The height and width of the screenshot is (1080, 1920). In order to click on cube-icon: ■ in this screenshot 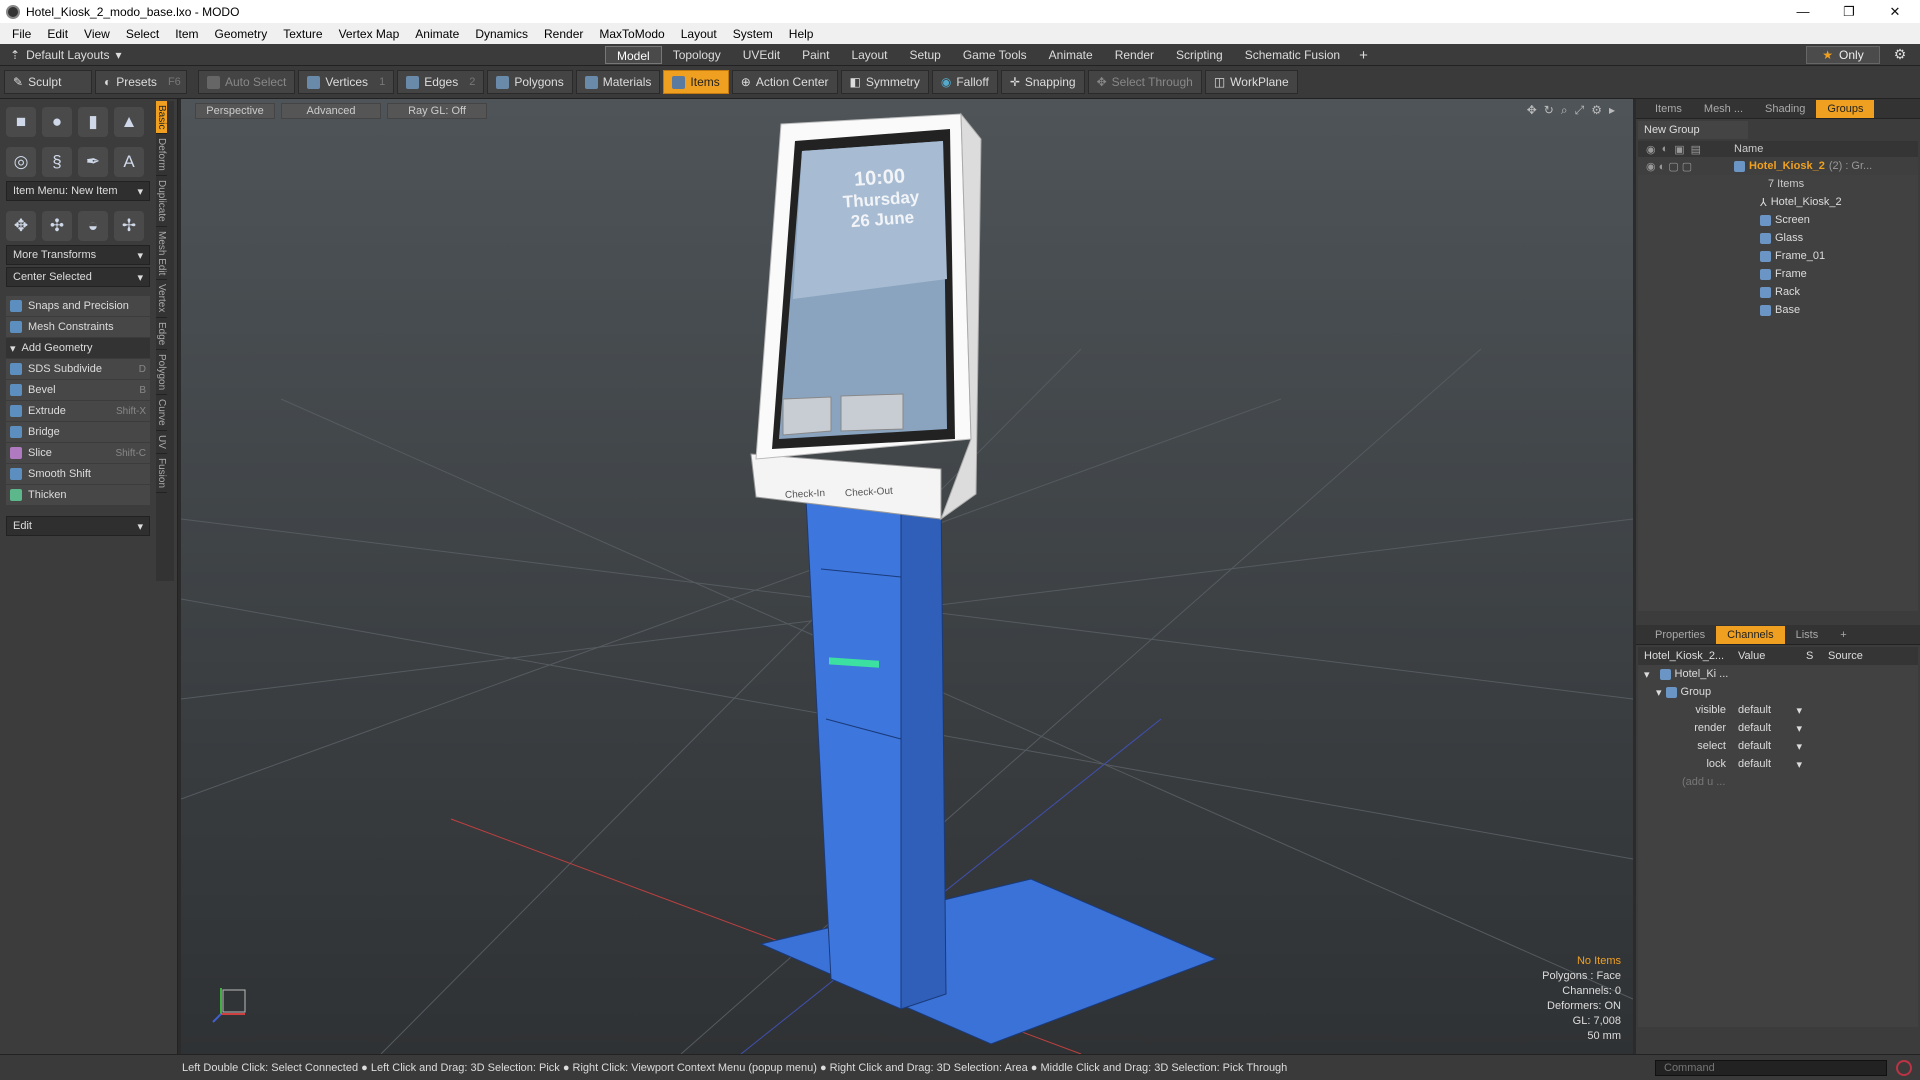, I will do `click(21, 122)`.